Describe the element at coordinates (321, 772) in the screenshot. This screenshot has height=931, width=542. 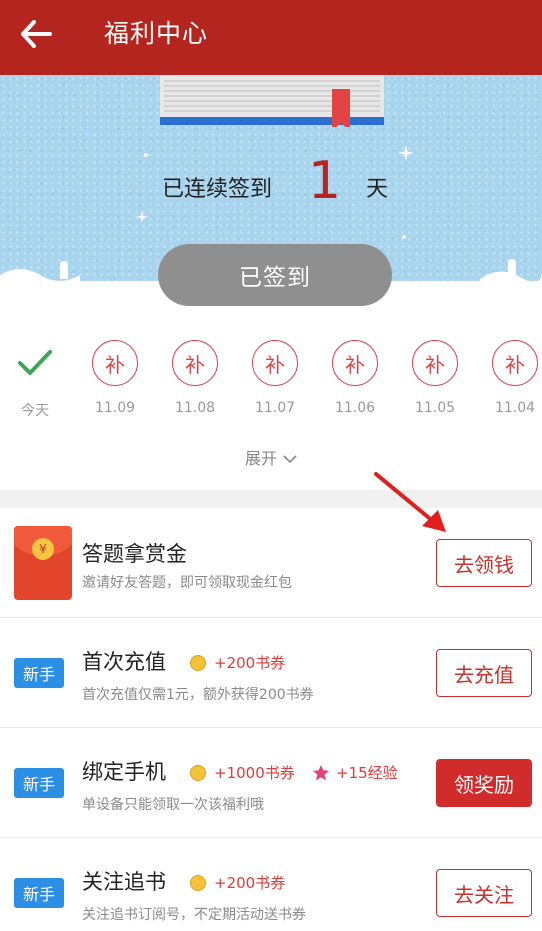
I see `star-icon` at that location.